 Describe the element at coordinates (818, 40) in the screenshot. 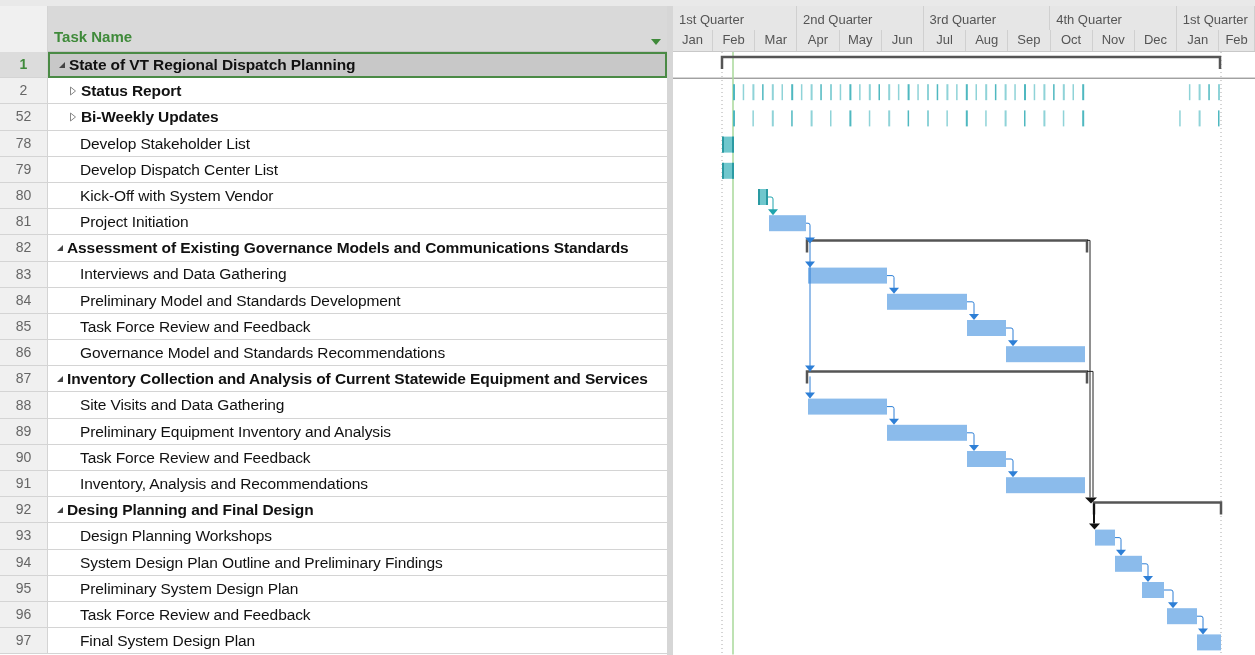

I see `month-label: Apr` at that location.